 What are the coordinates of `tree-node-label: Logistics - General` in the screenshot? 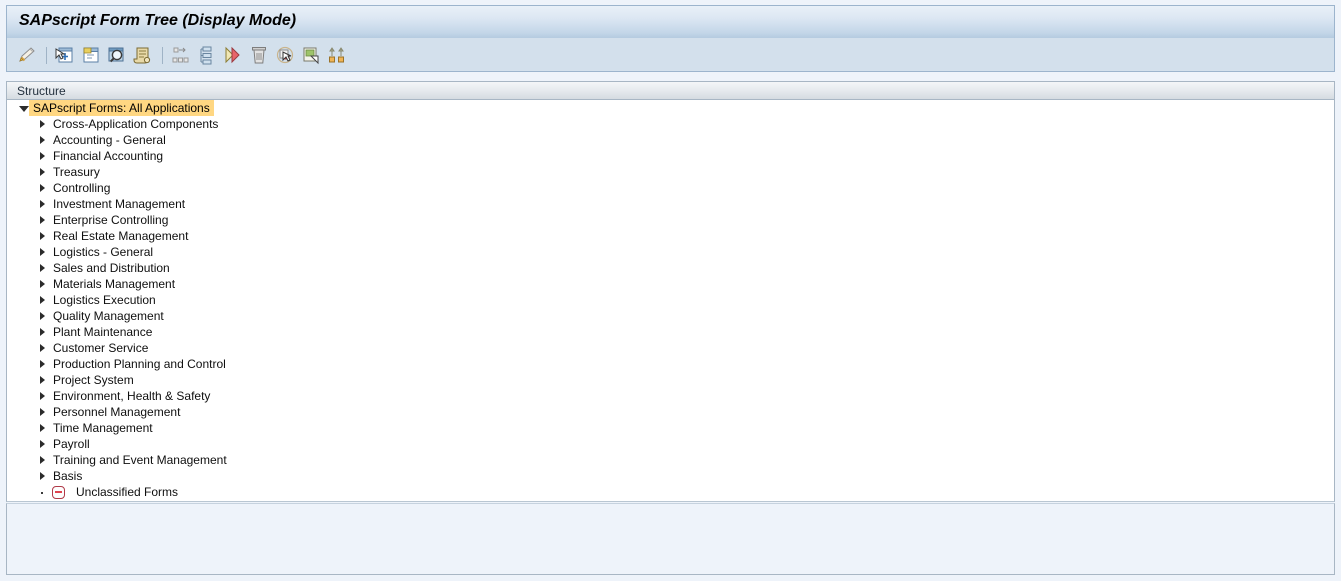 It's located at (103, 252).